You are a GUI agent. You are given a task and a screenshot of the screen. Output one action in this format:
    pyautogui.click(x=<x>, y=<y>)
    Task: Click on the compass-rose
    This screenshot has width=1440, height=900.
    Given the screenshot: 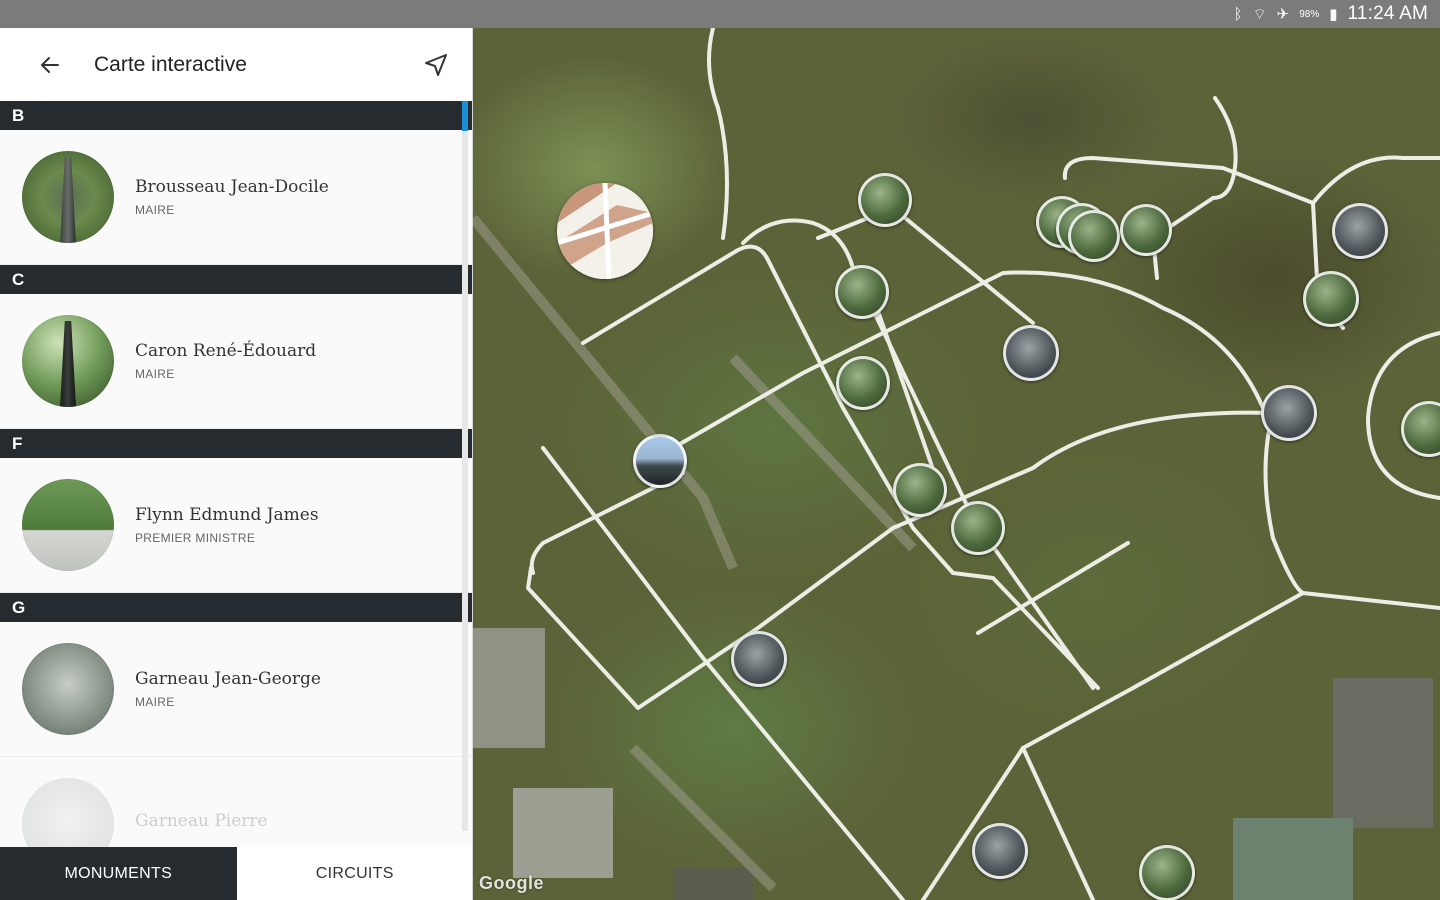 What is the action you would take?
    pyautogui.click(x=605, y=231)
    